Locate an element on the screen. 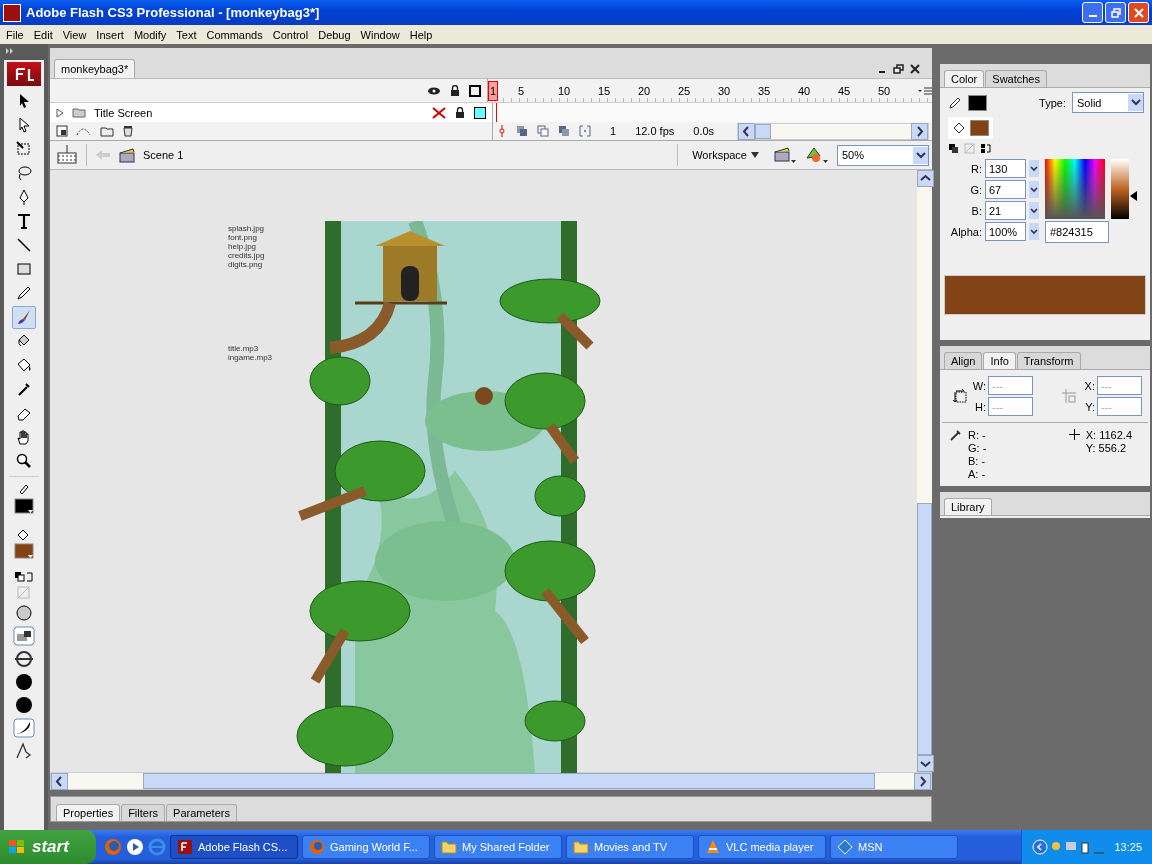 This screenshot has width=1152, height=864. menu-item: View is located at coordinates (74, 34).